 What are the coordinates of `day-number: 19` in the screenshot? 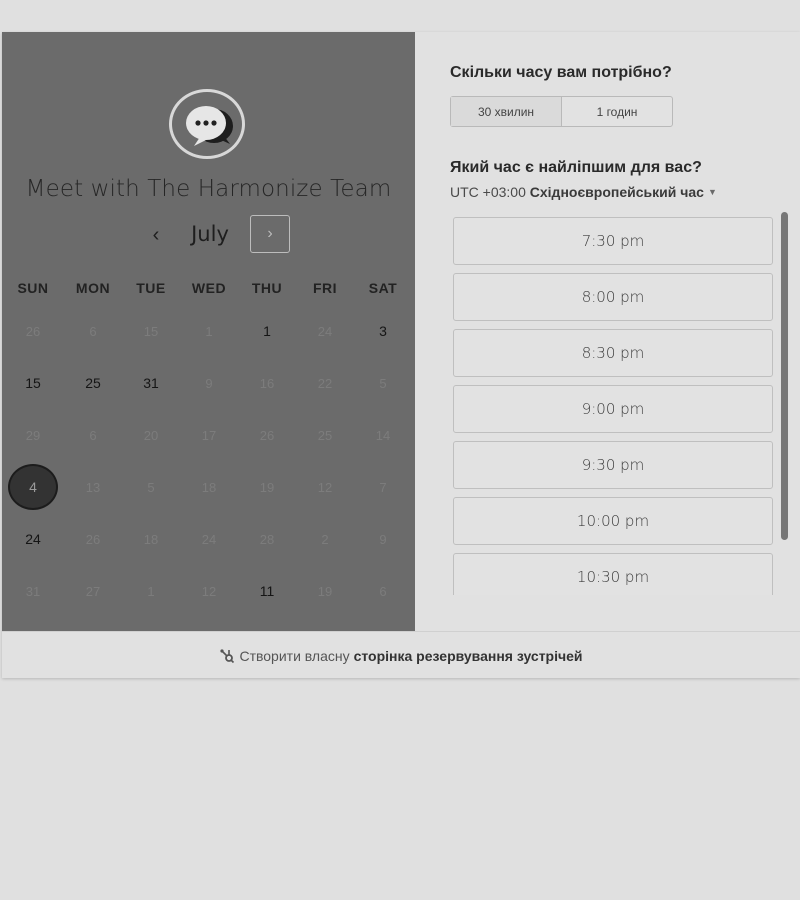 It's located at (325, 591).